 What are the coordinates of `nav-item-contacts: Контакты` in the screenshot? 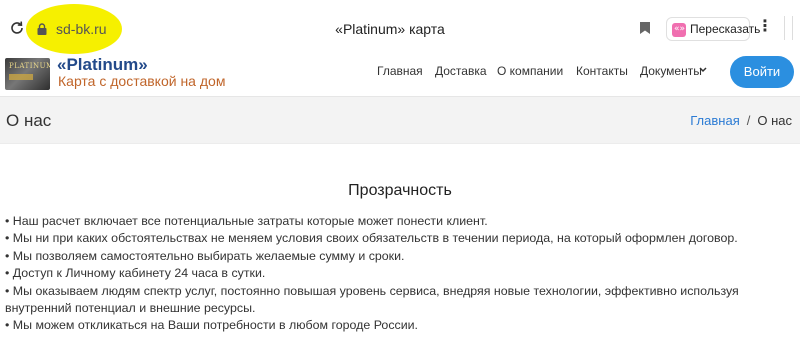 It's located at (602, 71).